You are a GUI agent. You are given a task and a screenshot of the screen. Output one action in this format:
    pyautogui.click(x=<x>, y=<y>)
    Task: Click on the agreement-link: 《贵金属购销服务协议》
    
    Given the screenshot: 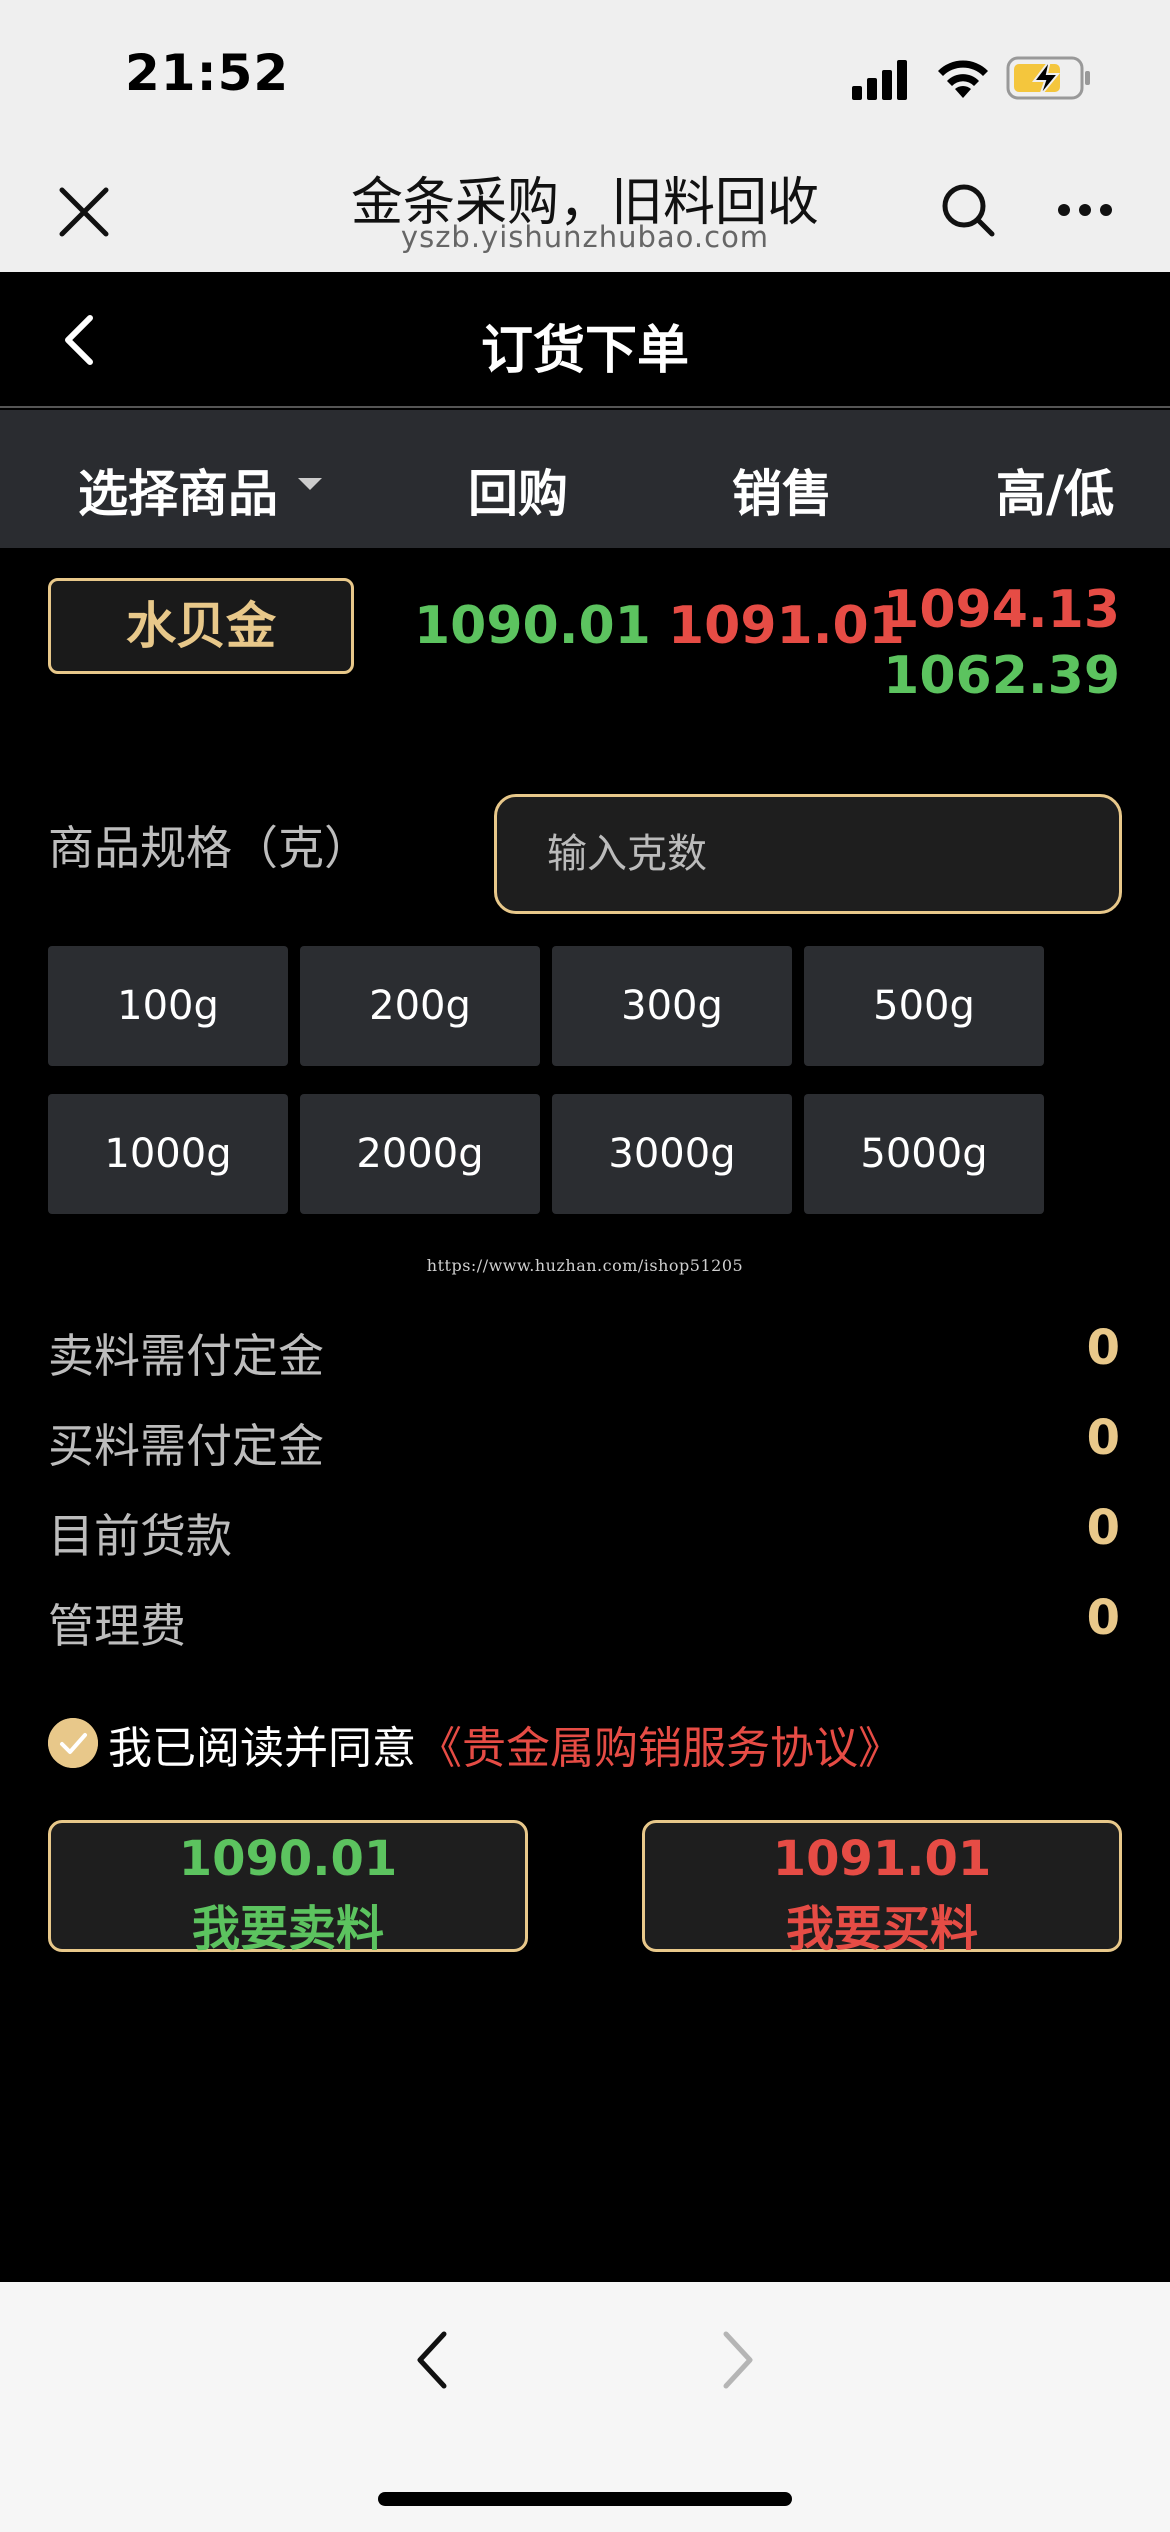 What is the action you would take?
    pyautogui.click(x=660, y=1744)
    